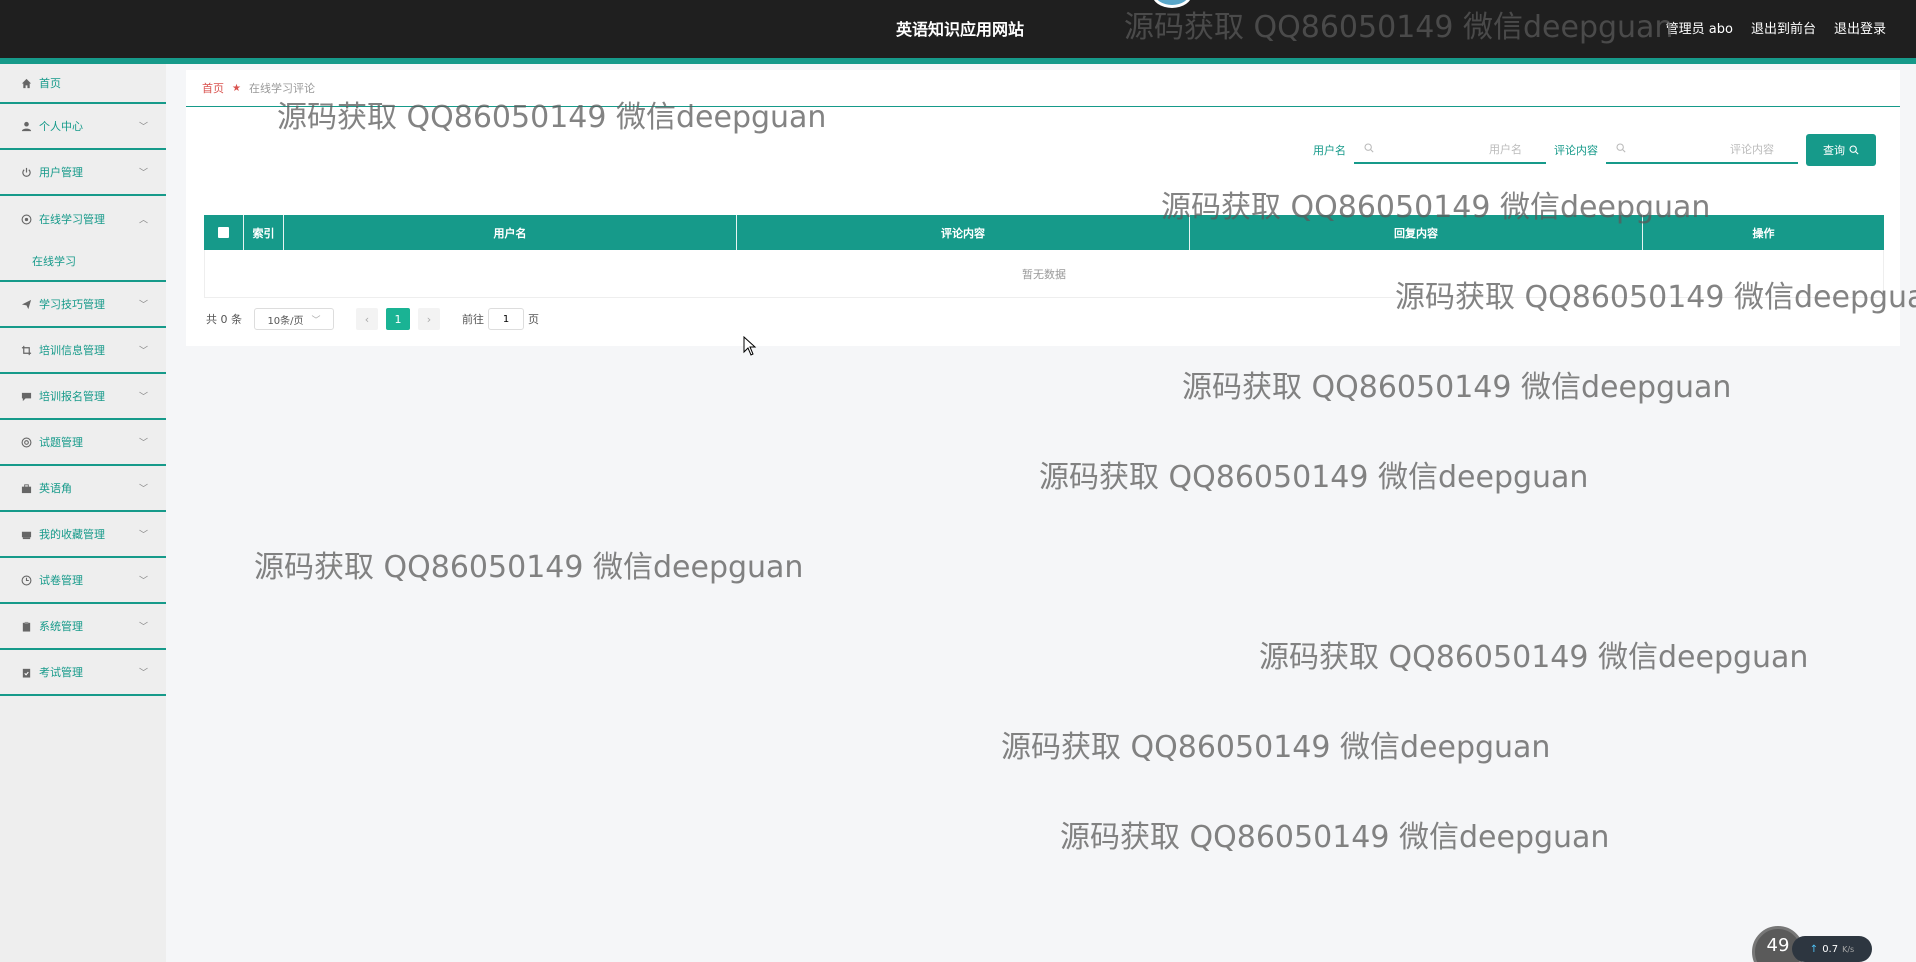 The image size is (1916, 962). What do you see at coordinates (285, 321) in the screenshot?
I see `page-size-value: 10条/页` at bounding box center [285, 321].